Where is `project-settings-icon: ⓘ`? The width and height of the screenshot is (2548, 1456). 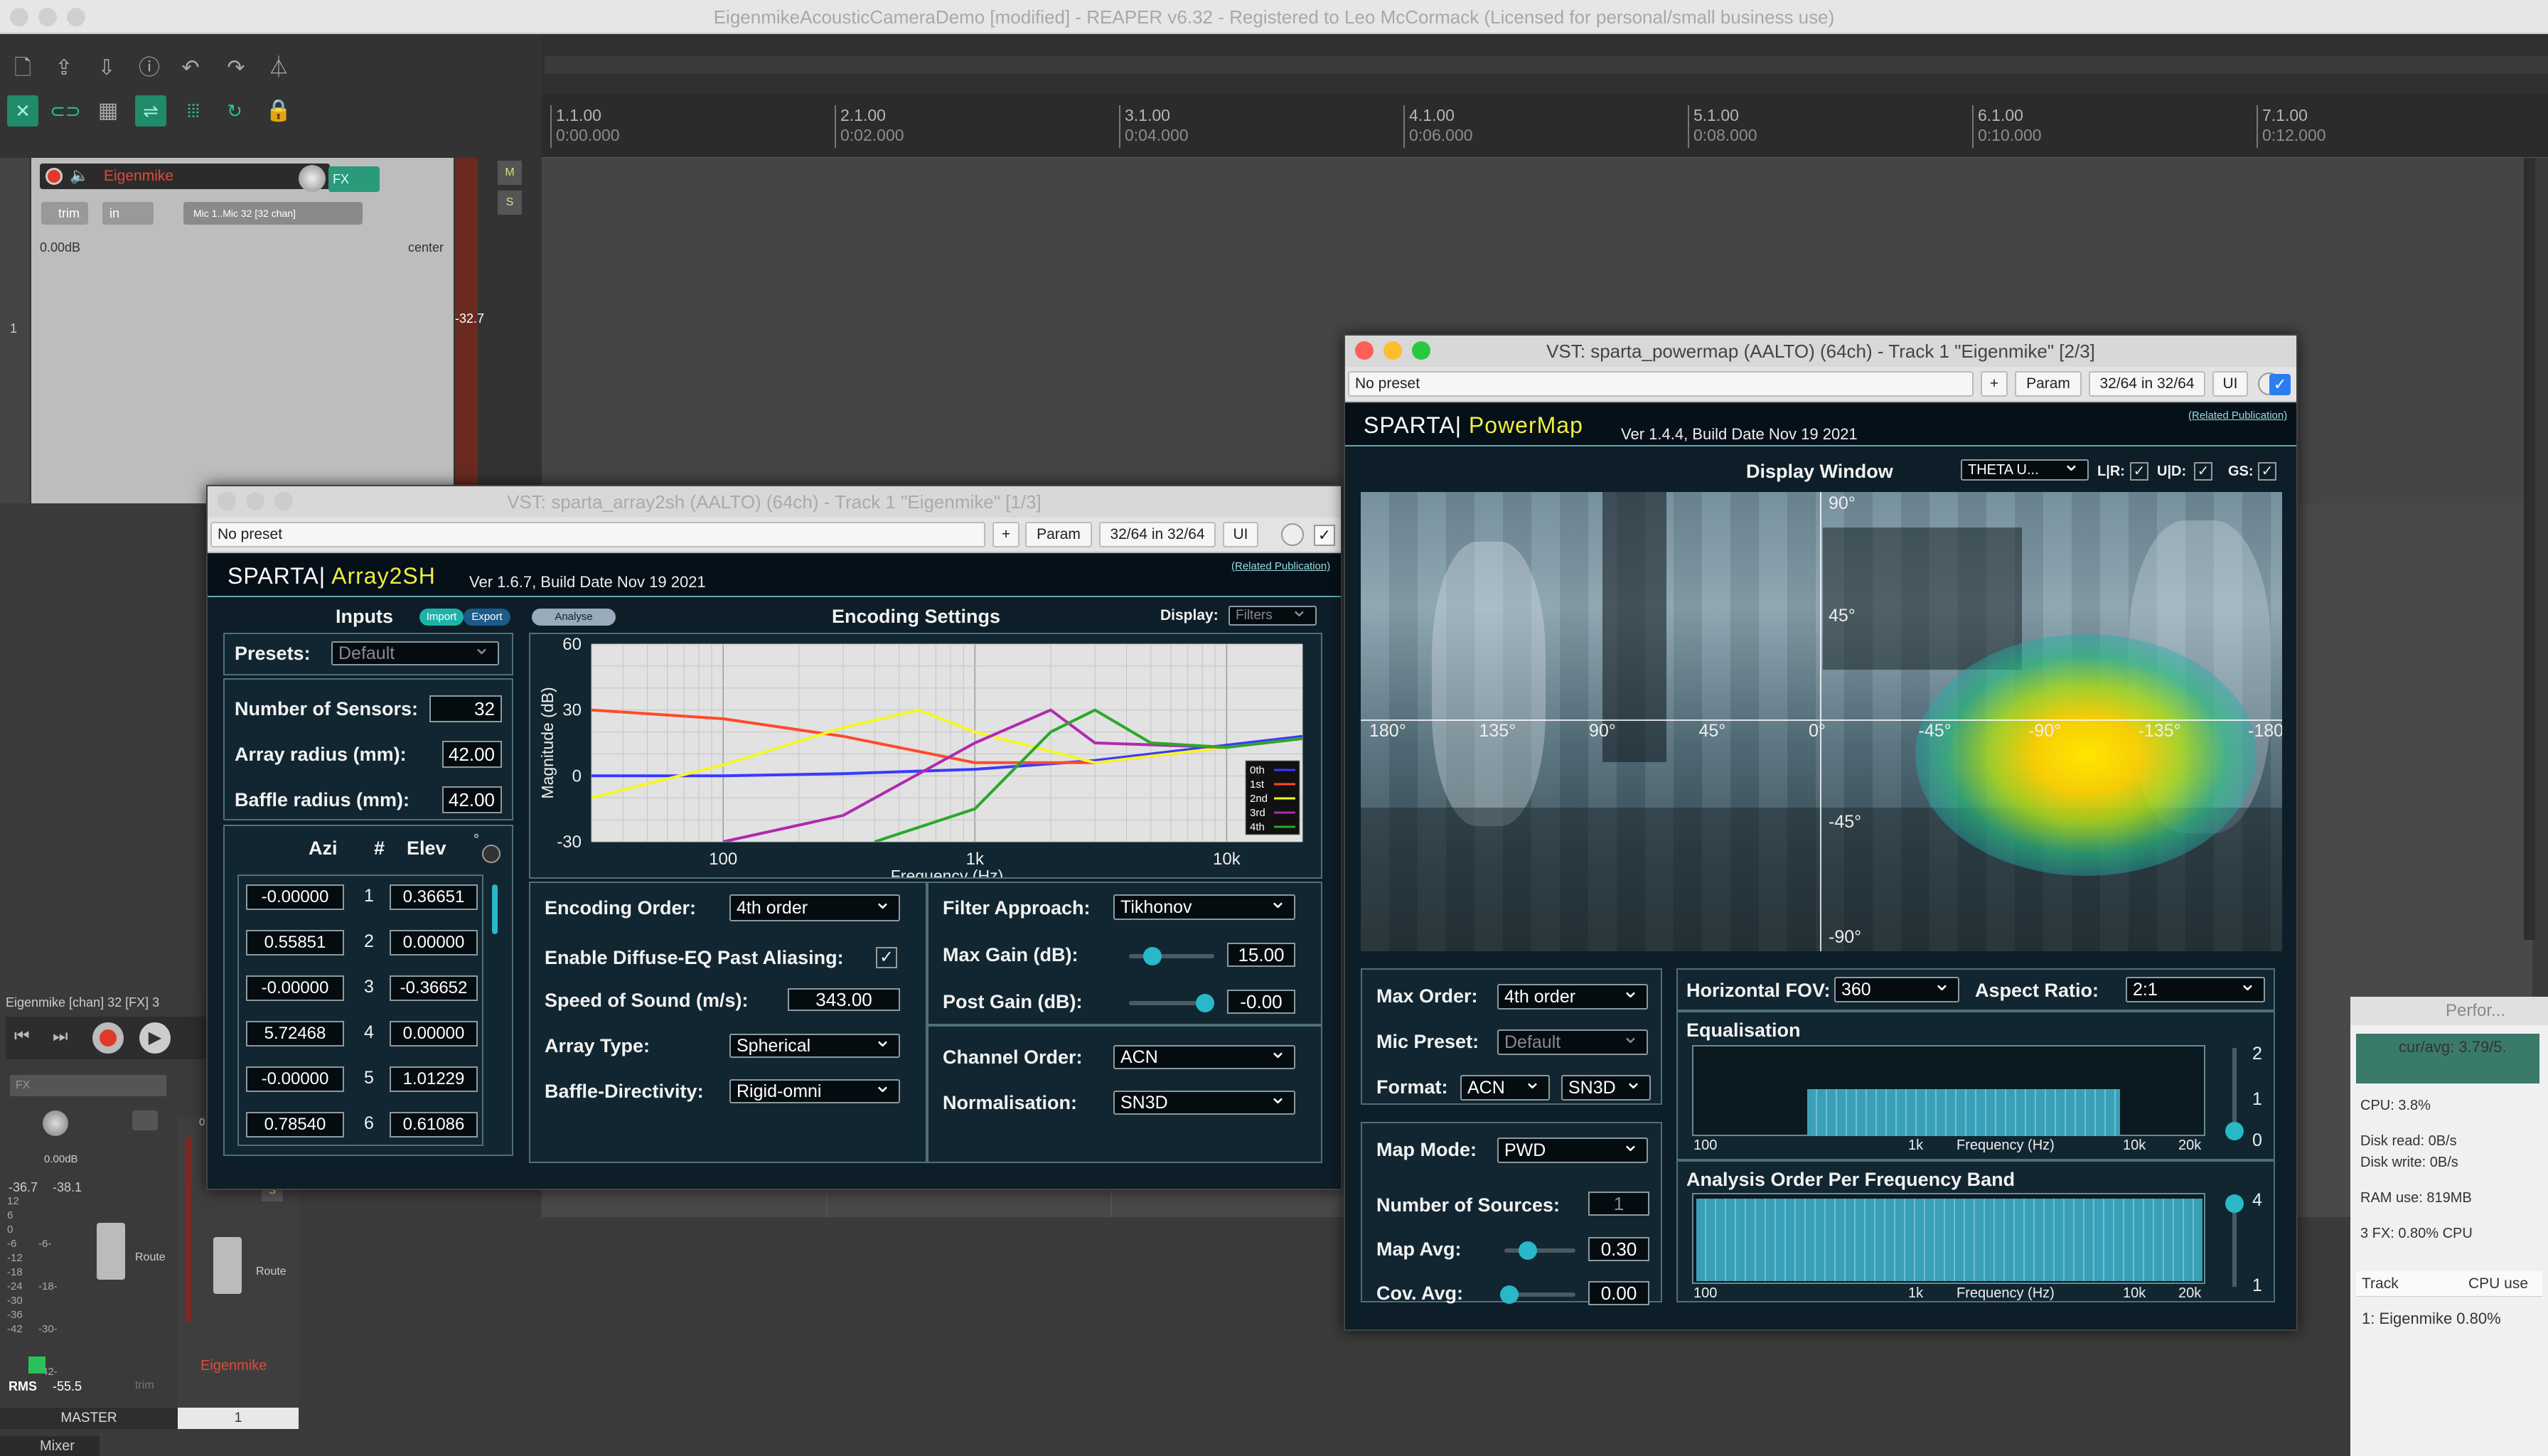
project-settings-icon: ⓘ is located at coordinates (150, 68).